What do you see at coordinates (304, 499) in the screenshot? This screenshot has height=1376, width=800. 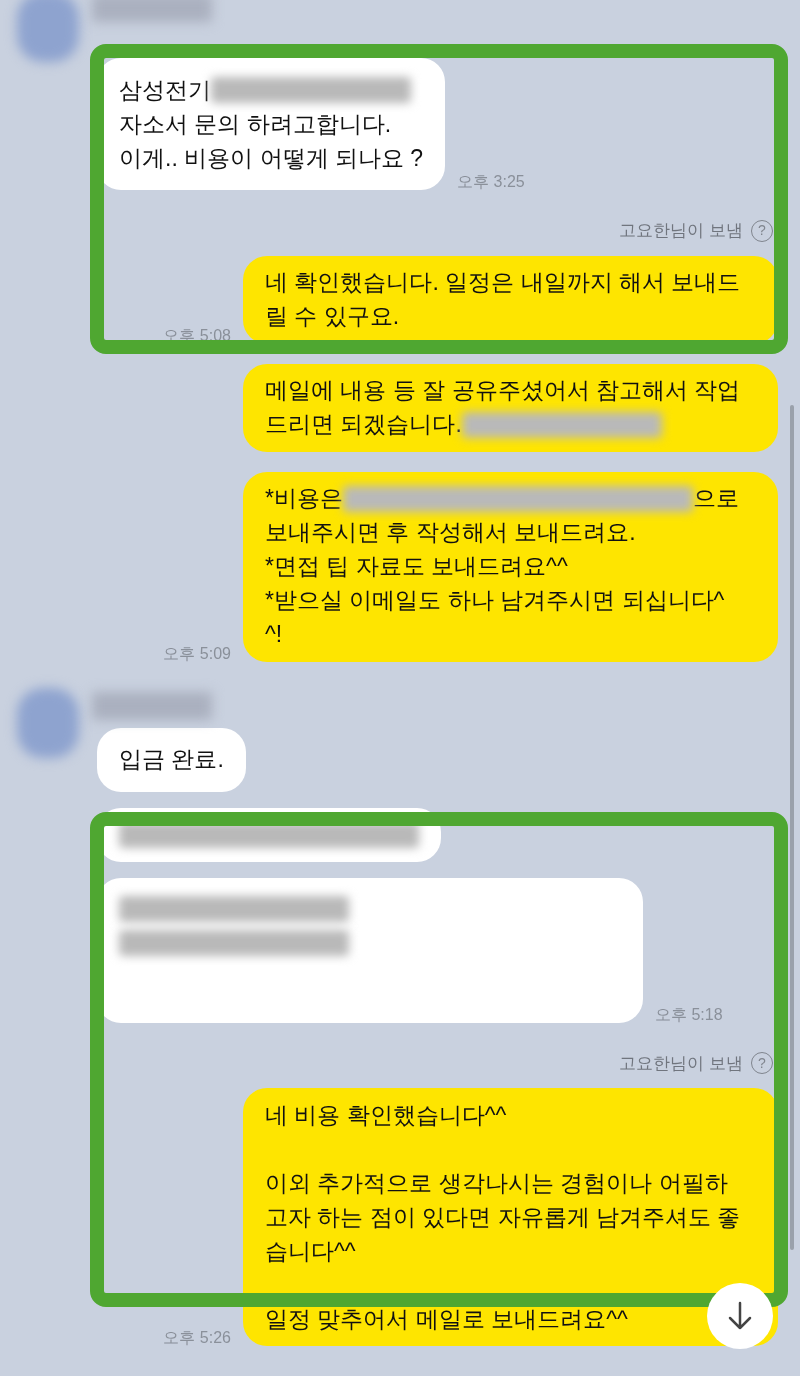 I see `message-text: *비용은` at bounding box center [304, 499].